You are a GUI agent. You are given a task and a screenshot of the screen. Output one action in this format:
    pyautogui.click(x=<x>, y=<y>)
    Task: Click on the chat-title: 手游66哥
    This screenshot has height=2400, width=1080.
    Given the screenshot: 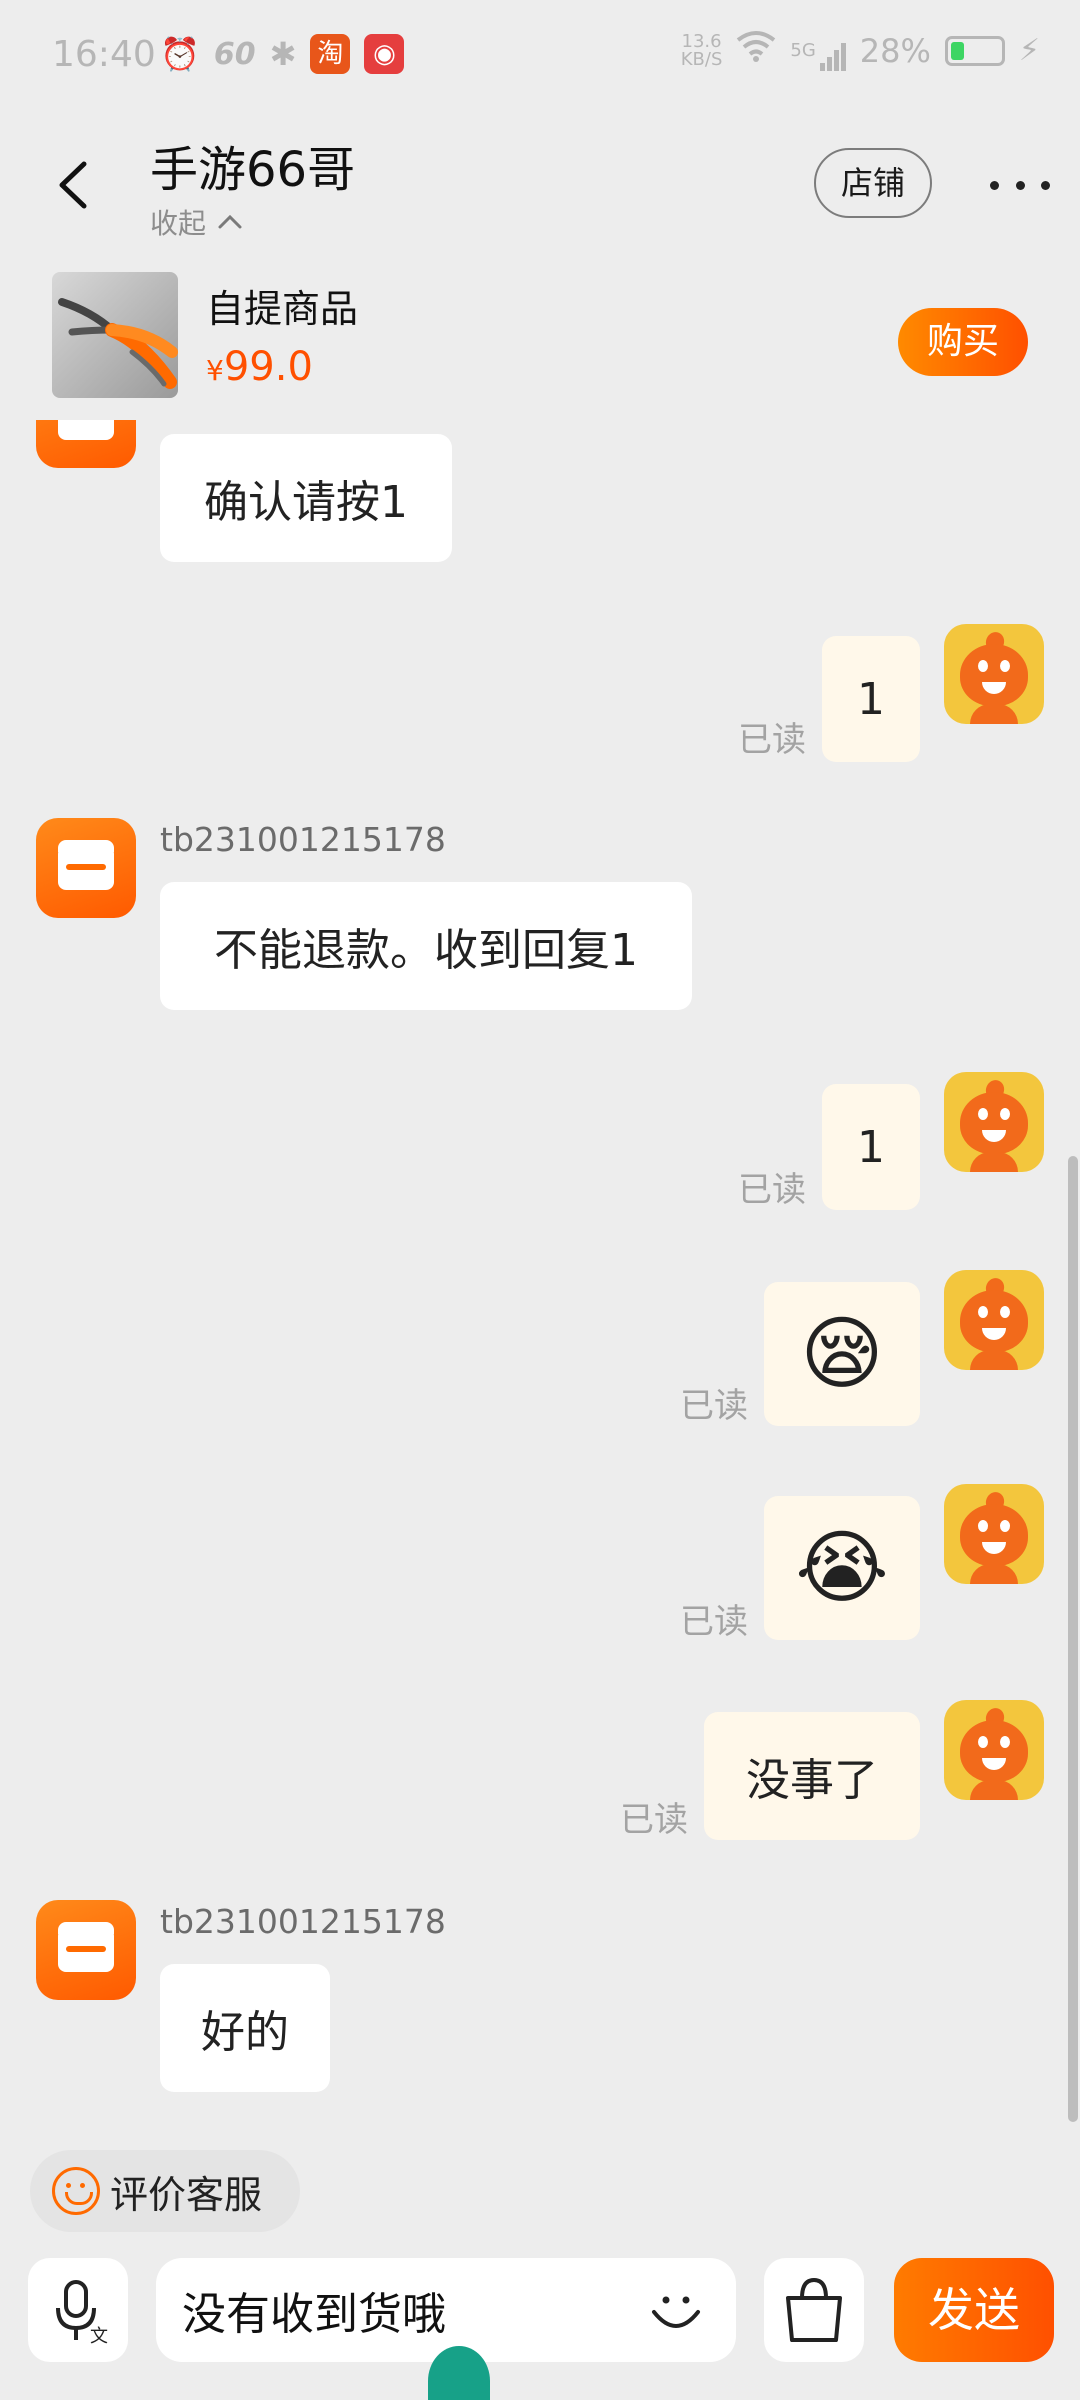 What is the action you would take?
    pyautogui.click(x=253, y=170)
    